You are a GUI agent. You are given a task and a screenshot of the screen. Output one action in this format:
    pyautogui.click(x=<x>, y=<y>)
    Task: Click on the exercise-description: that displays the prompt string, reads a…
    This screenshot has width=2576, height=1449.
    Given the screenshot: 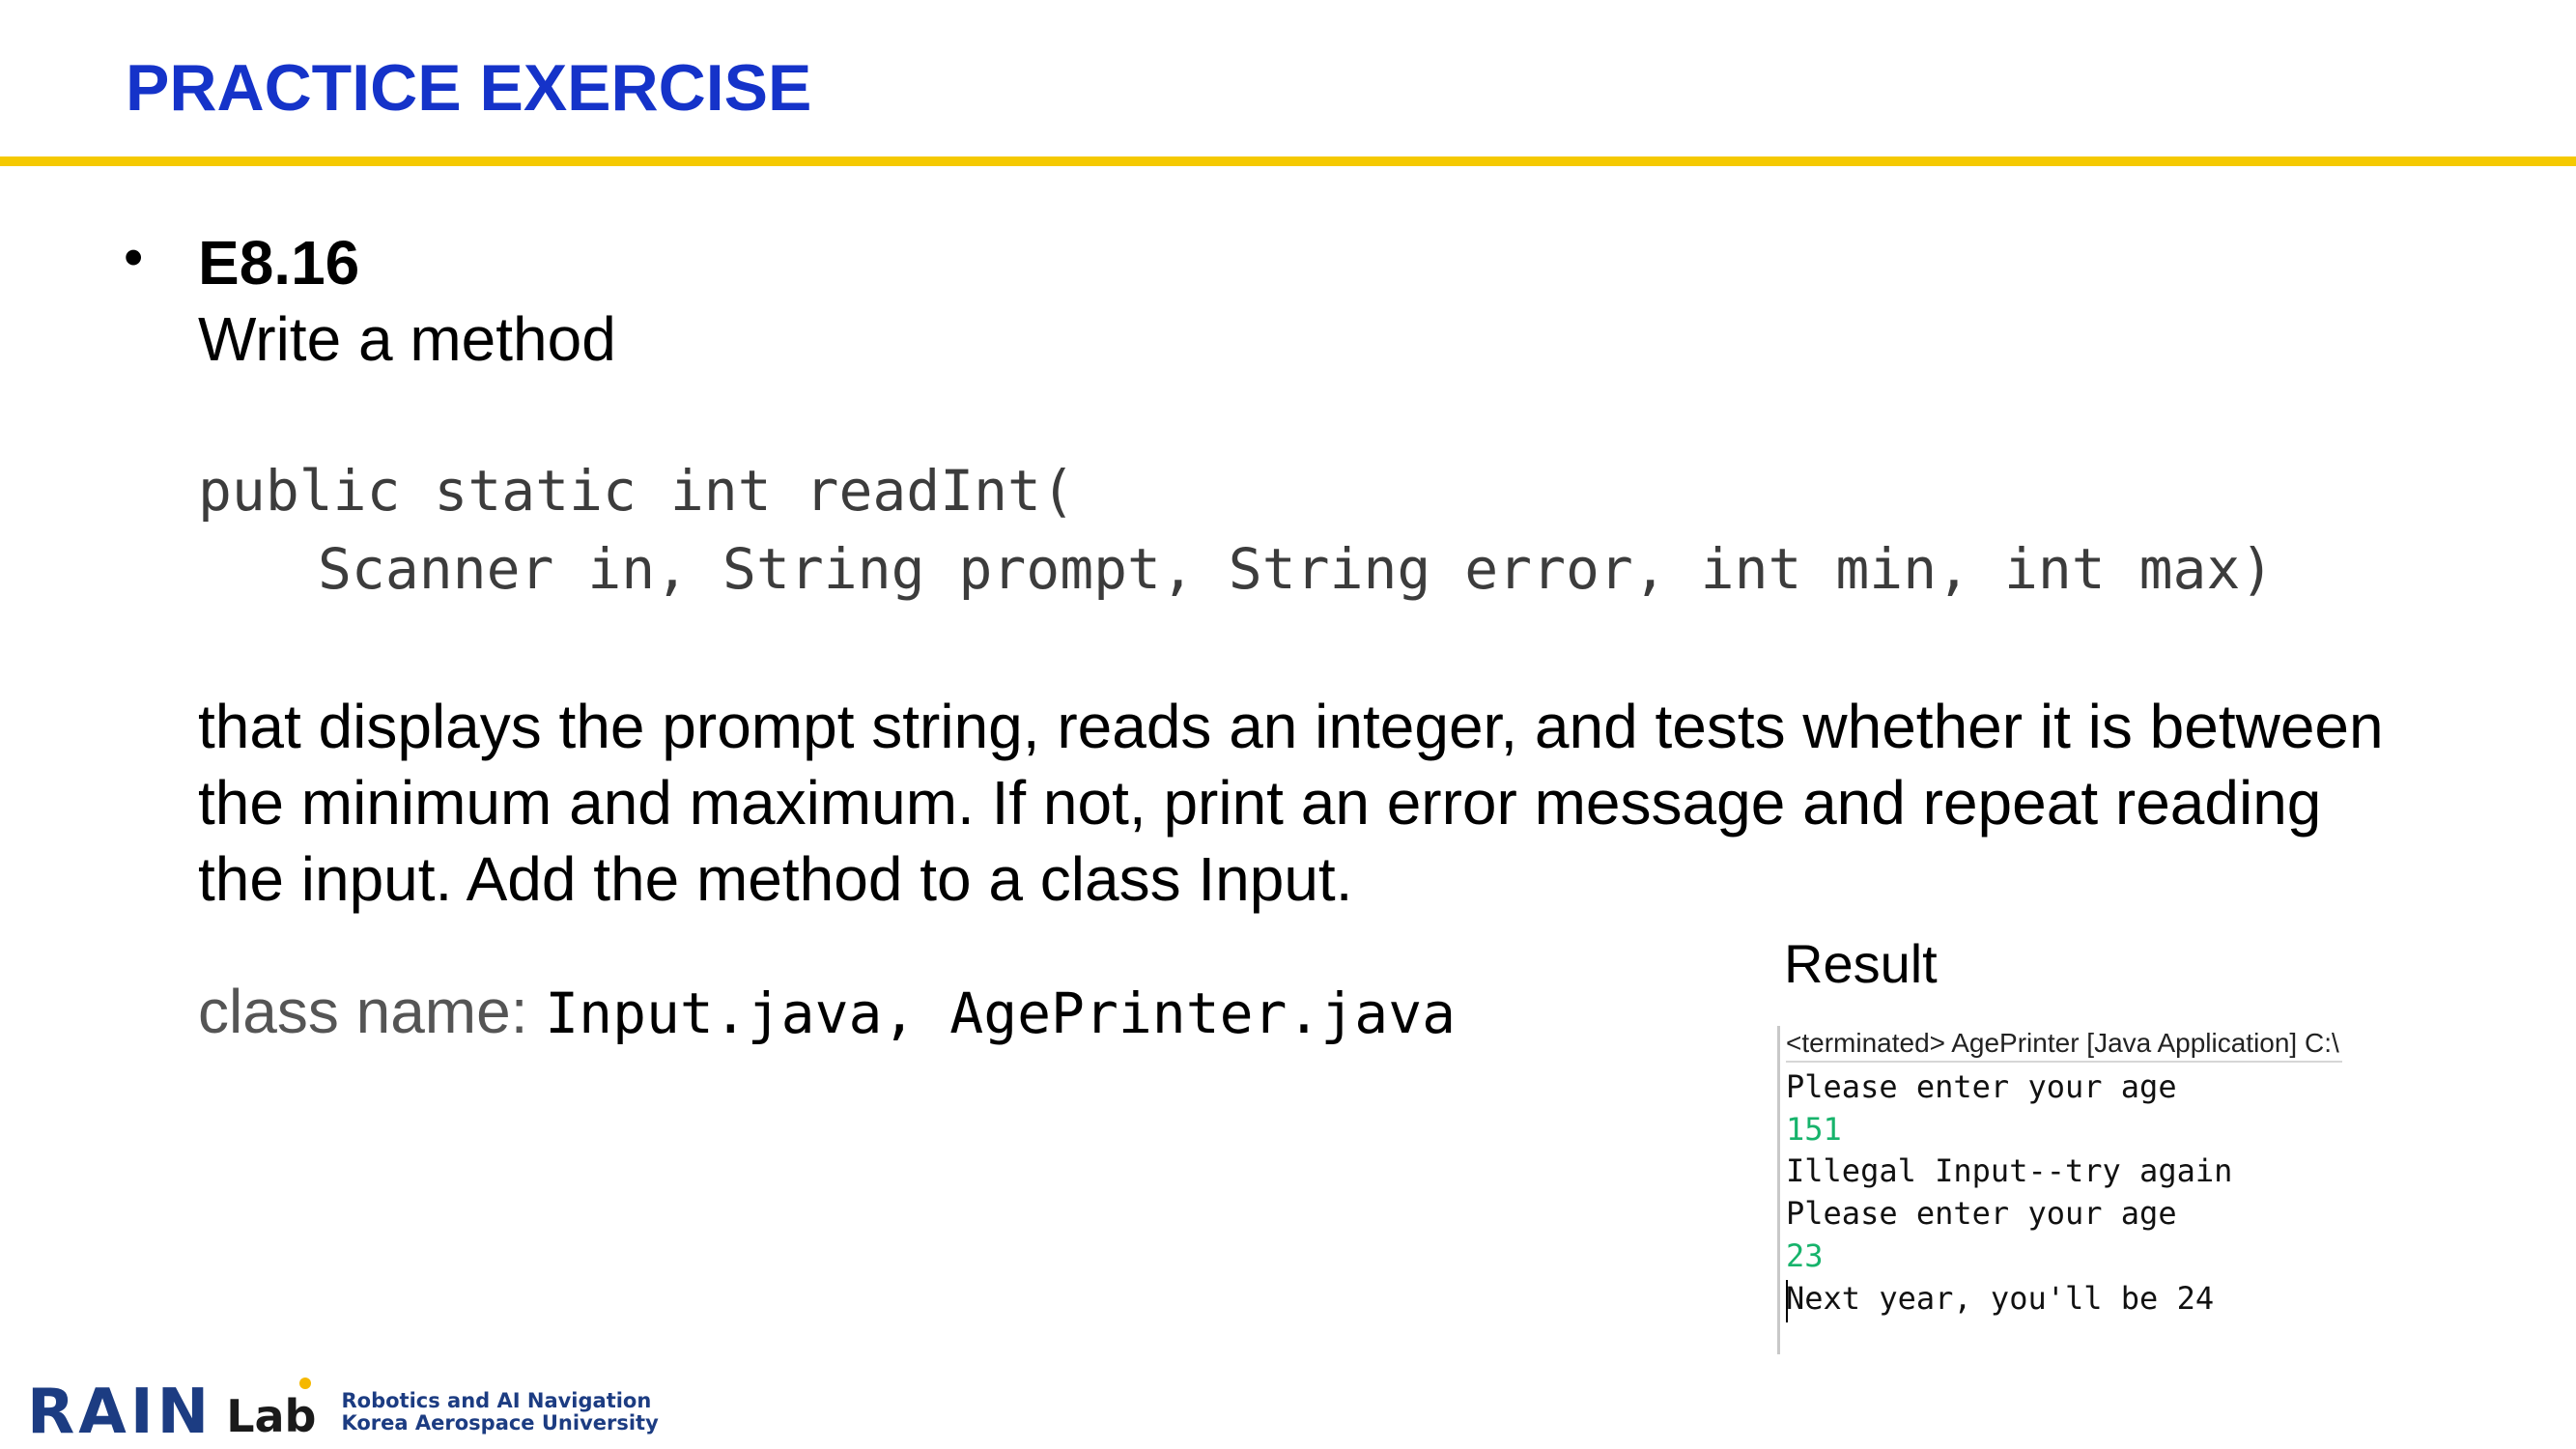 What is the action you would take?
    pyautogui.click(x=1291, y=803)
    